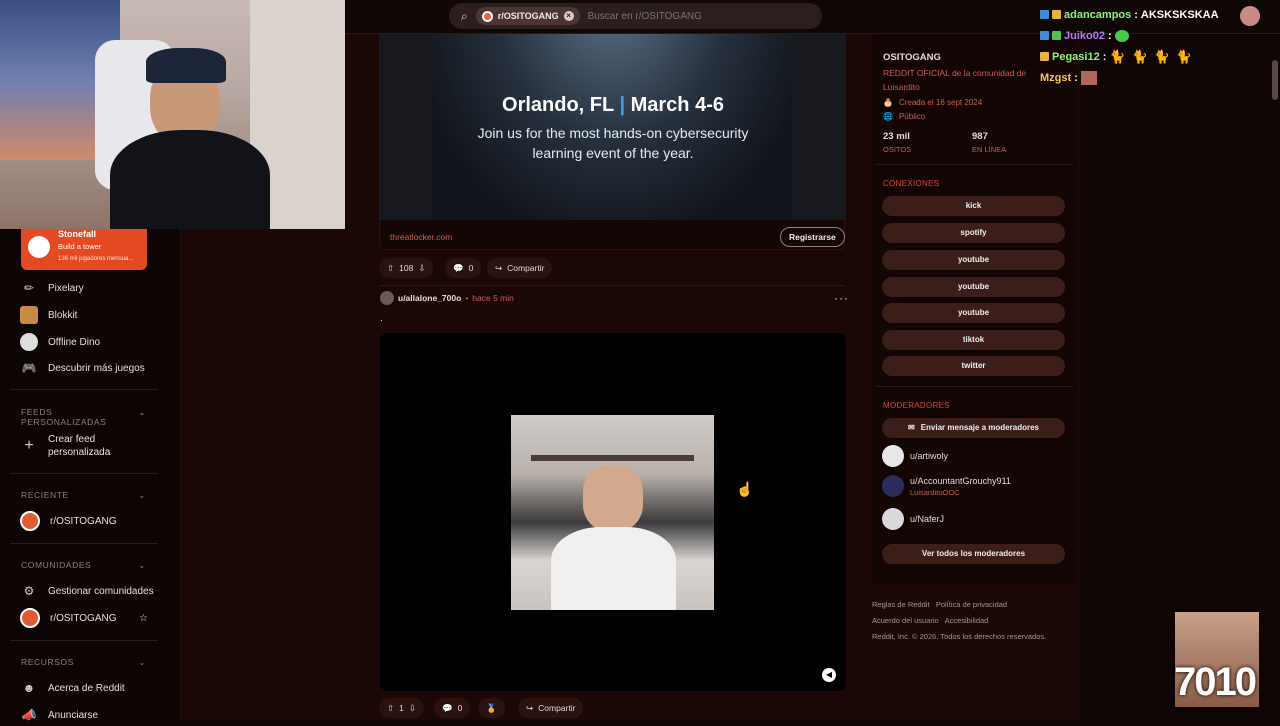 The width and height of the screenshot is (1280, 726). I want to click on ad-domain-link: threatlocker.com, so click(421, 237).